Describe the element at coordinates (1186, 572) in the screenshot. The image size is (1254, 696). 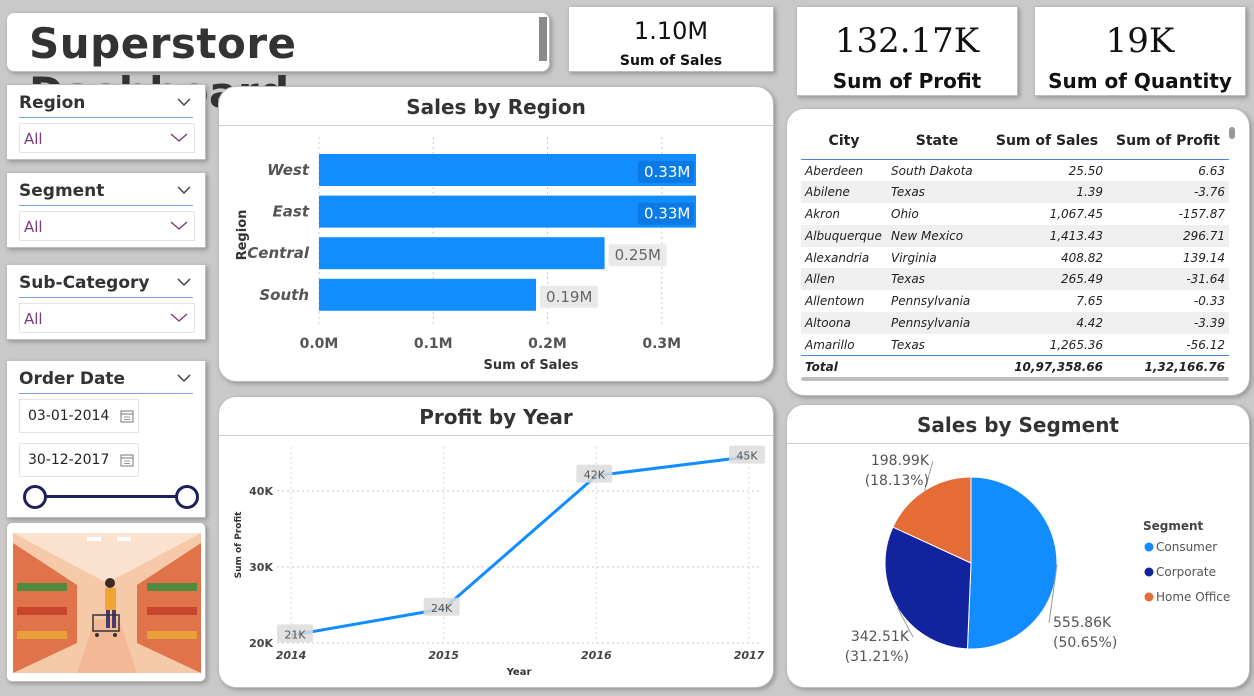
I see `legend-item: Corporate` at that location.